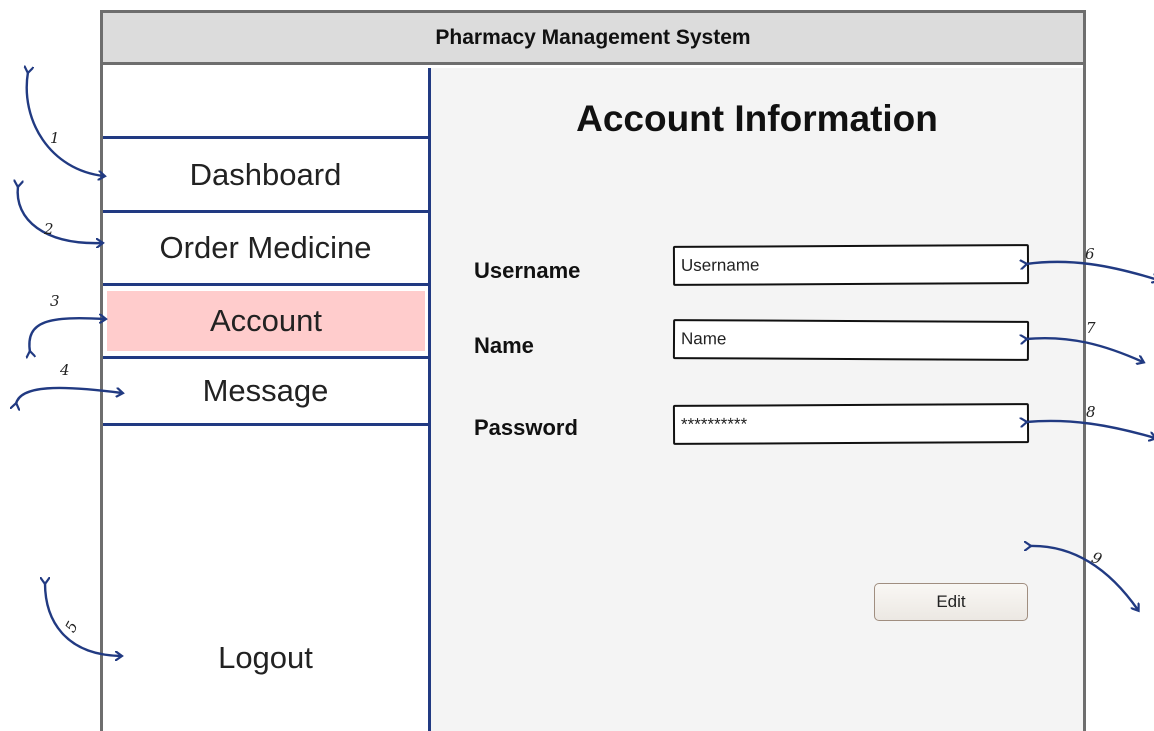  What do you see at coordinates (71, 626) in the screenshot?
I see `annotation-number: 5` at bounding box center [71, 626].